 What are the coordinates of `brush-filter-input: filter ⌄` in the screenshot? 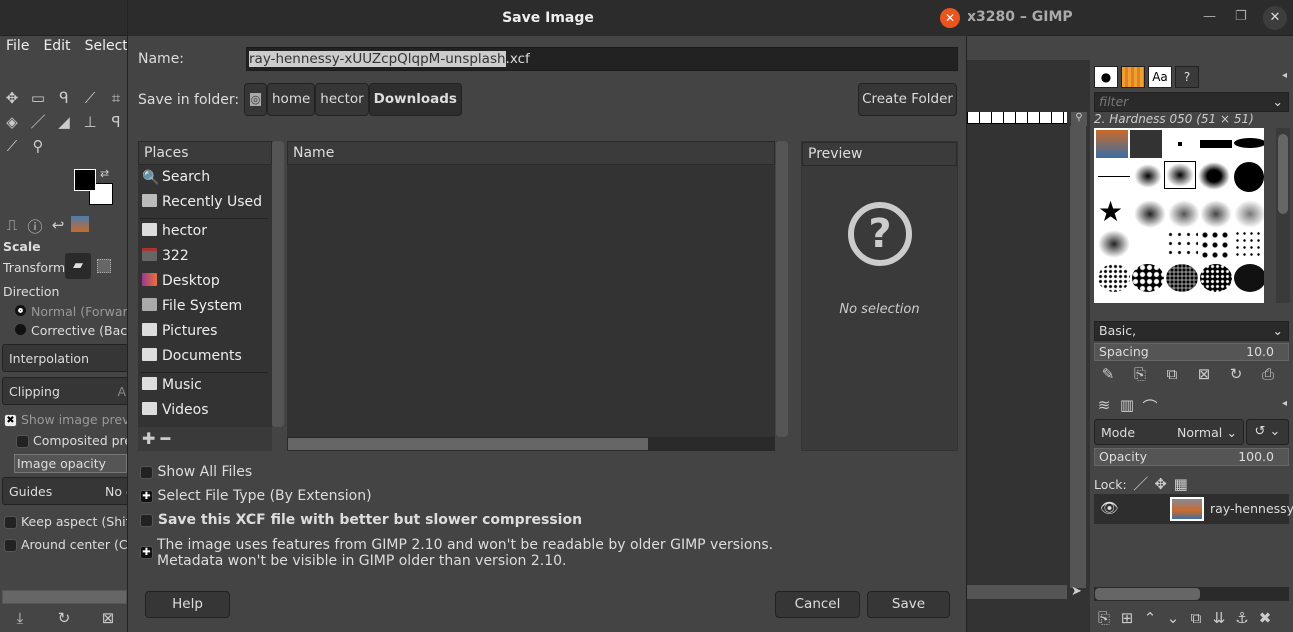 It's located at (1191, 102).